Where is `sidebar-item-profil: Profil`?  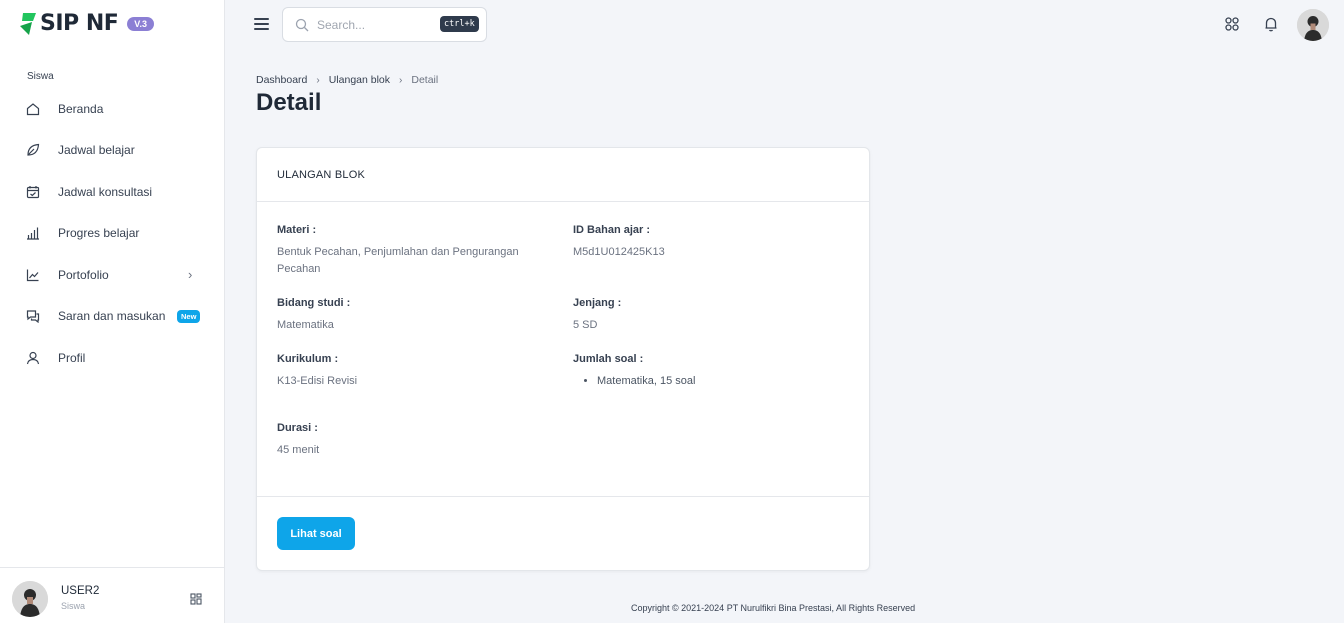
sidebar-item-profil: Profil is located at coordinates (112, 358).